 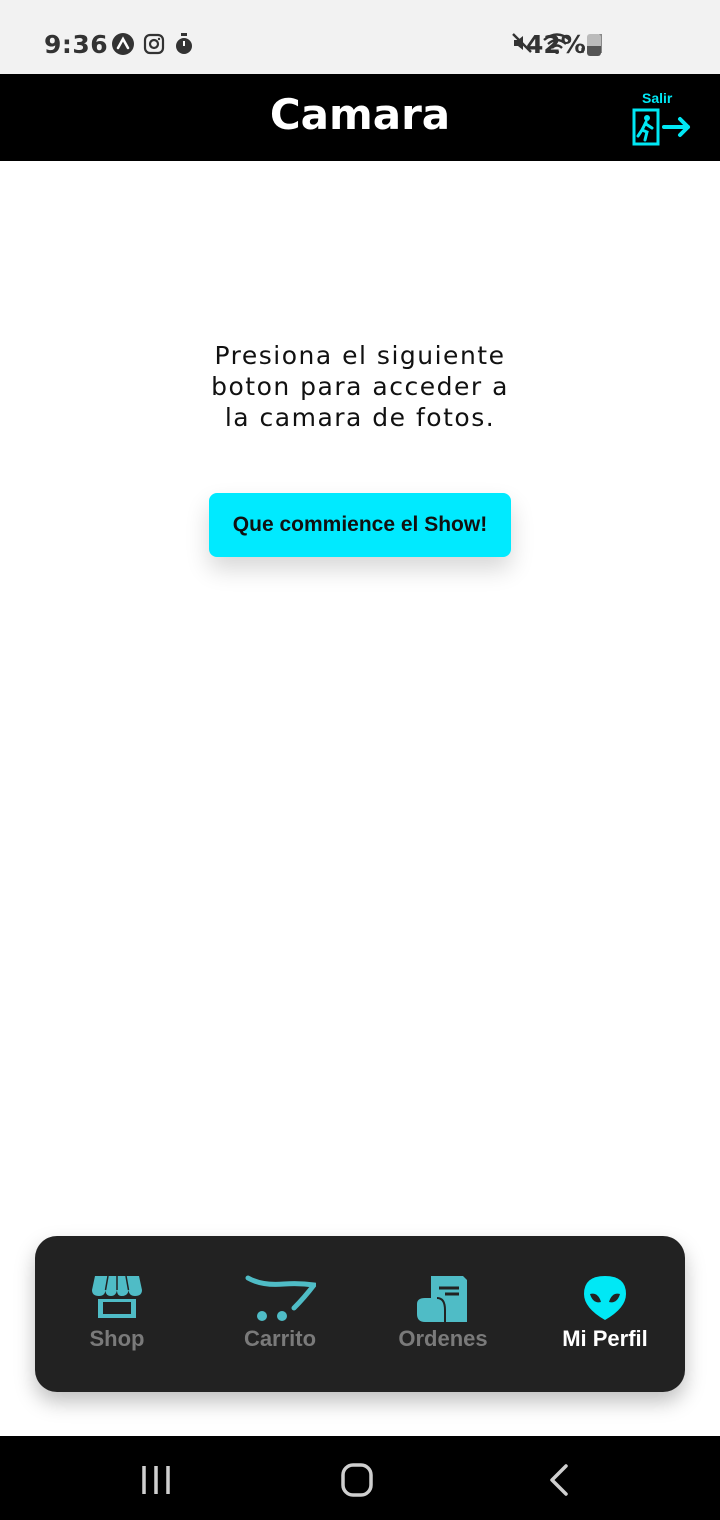 I want to click on bottom-nav: Shop Carrito Ordenes Mi Perfil, so click(x=360, y=1314).